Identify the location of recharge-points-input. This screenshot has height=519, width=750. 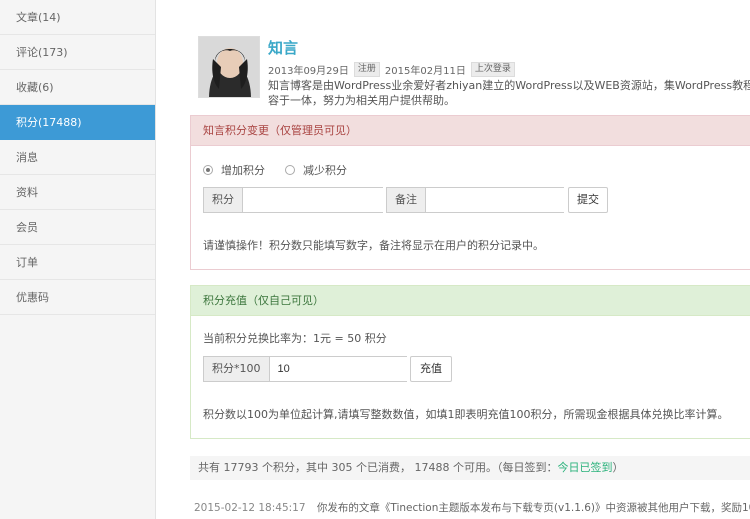
(348, 369).